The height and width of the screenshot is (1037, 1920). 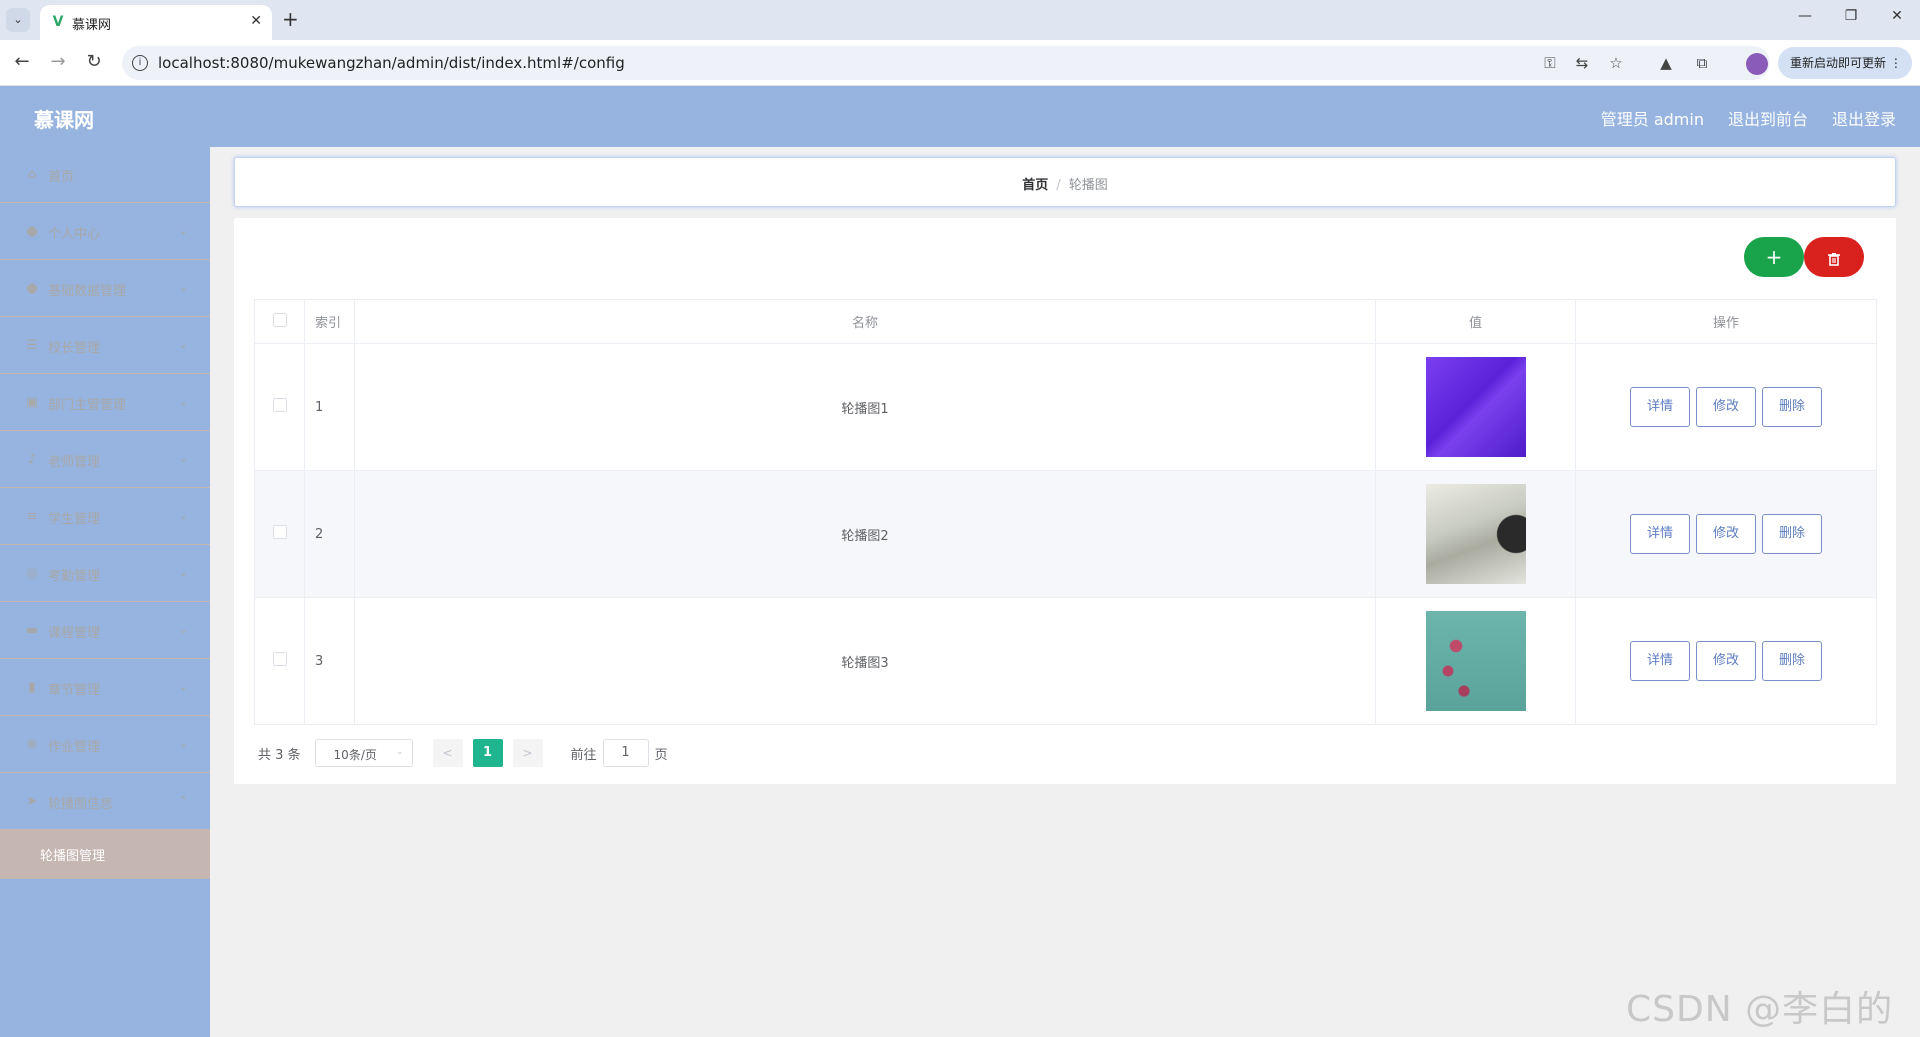 What do you see at coordinates (1666, 63) in the screenshot?
I see `extension-icon: ▲` at bounding box center [1666, 63].